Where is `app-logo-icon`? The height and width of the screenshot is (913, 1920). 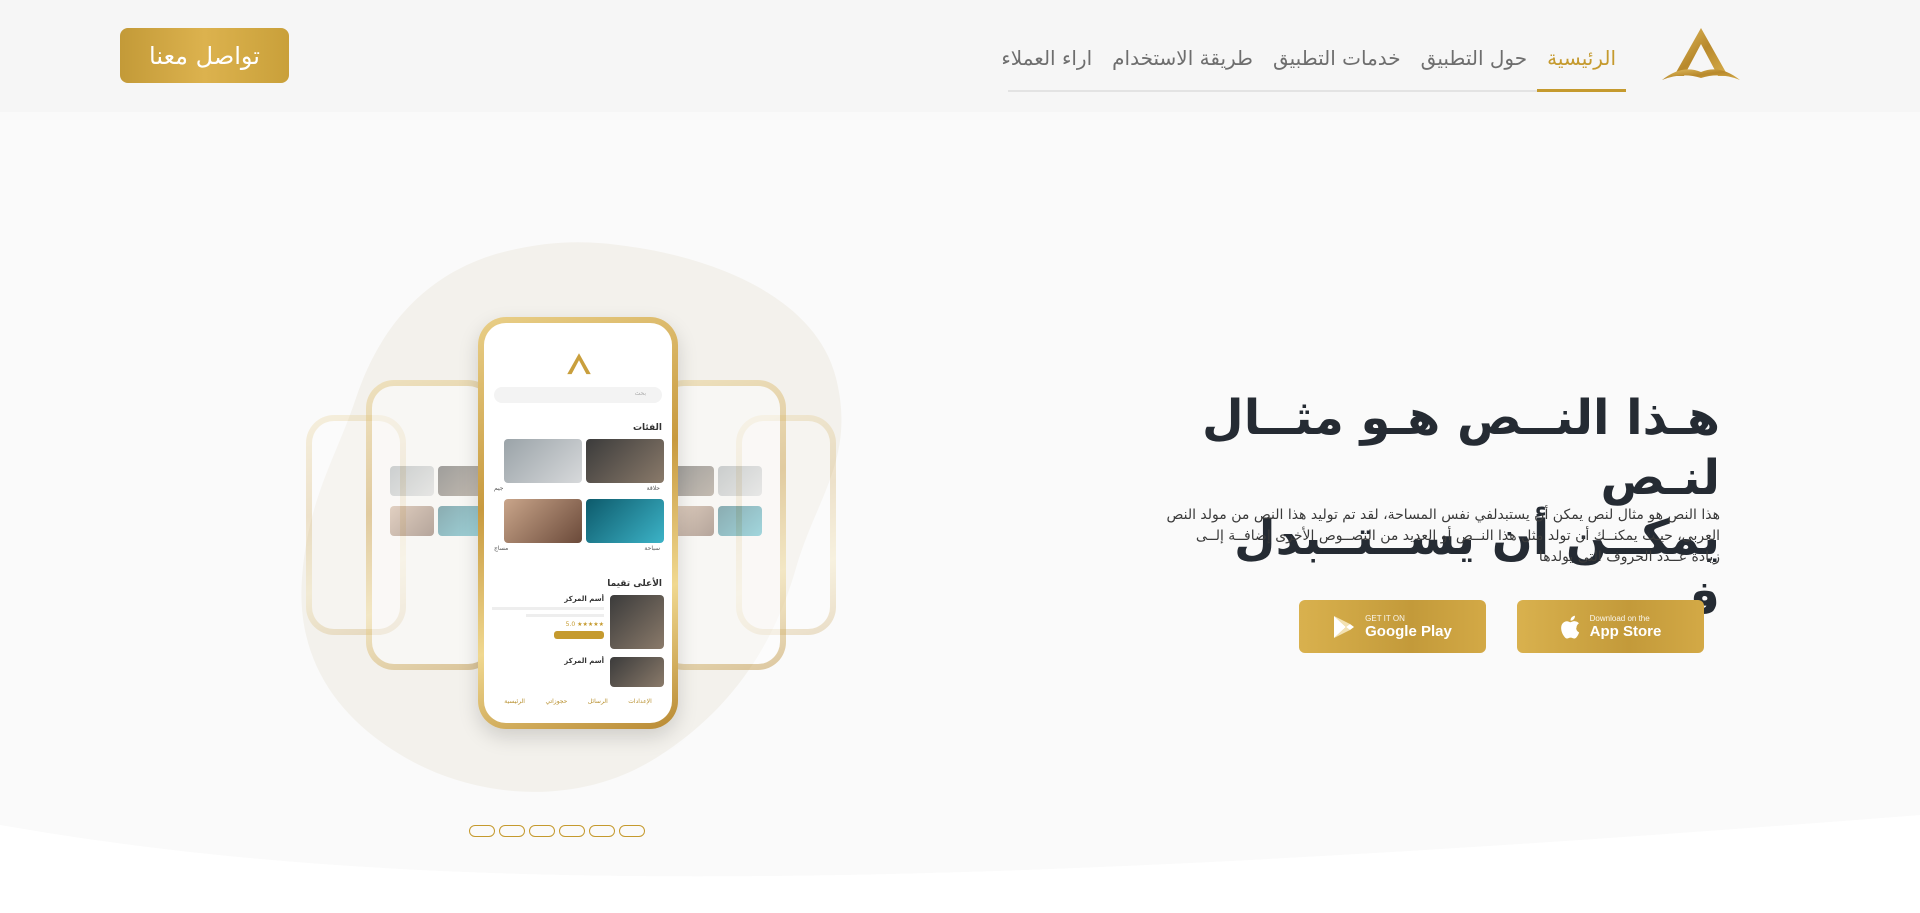 app-logo-icon is located at coordinates (579, 364).